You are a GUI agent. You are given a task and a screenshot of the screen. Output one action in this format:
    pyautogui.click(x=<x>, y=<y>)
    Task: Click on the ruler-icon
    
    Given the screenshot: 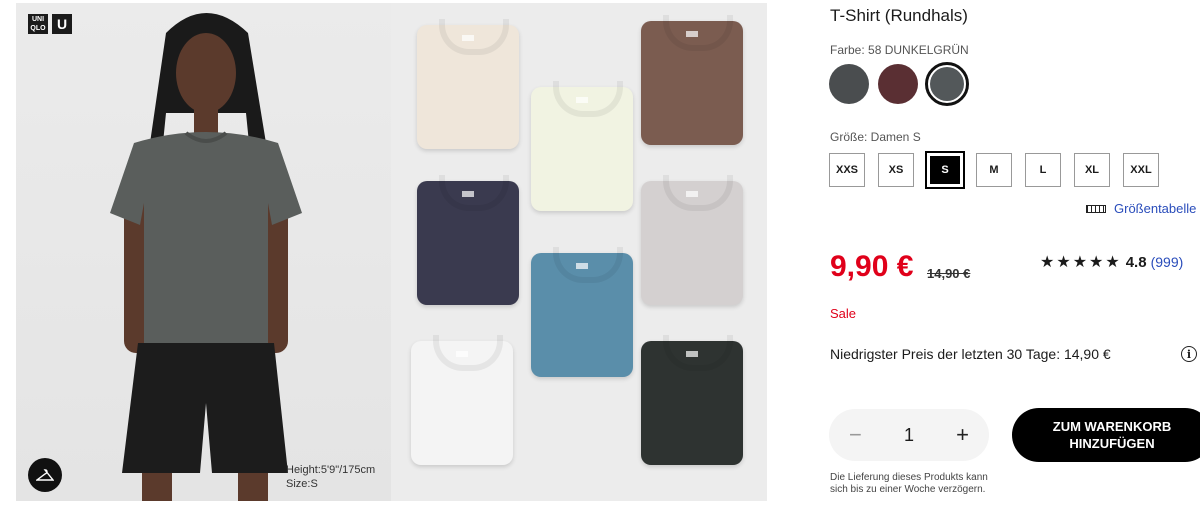 What is the action you would take?
    pyautogui.click(x=1096, y=208)
    